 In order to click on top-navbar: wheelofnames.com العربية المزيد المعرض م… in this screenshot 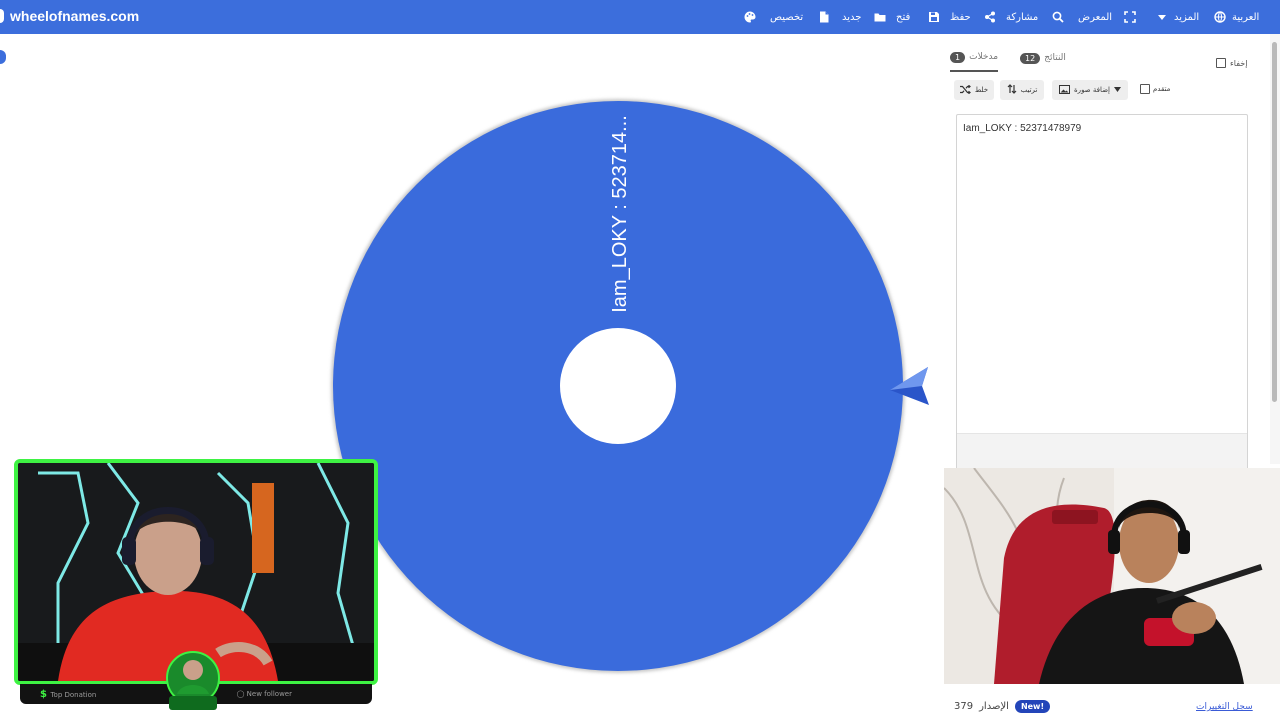, I will do `click(640, 17)`.